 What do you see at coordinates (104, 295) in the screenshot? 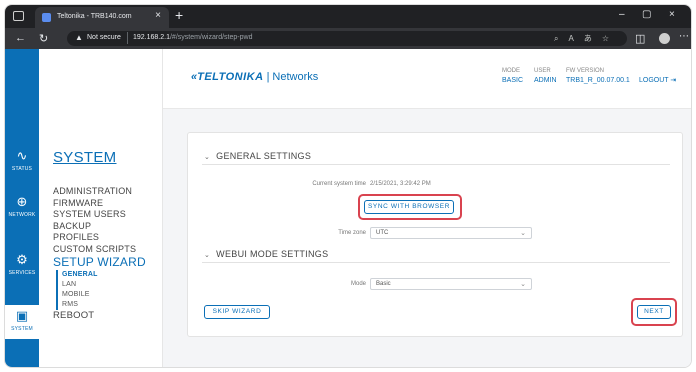
I see `wizard-step-mobile: MOBILE` at bounding box center [104, 295].